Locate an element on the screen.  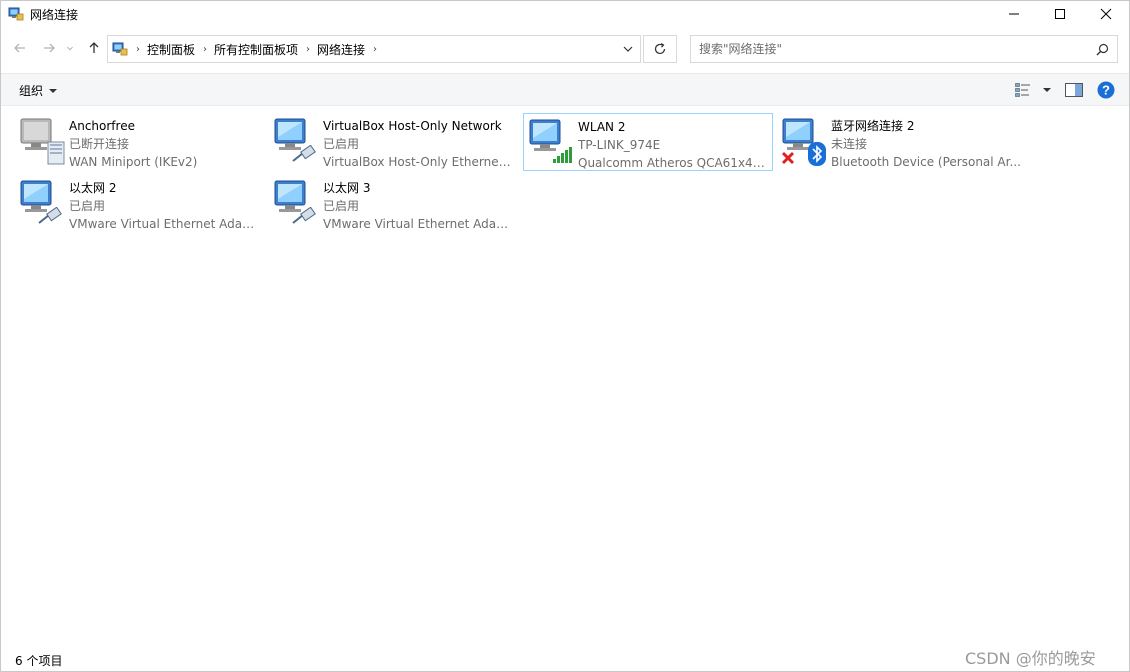
wifi-signal-icon is located at coordinates (562, 155).